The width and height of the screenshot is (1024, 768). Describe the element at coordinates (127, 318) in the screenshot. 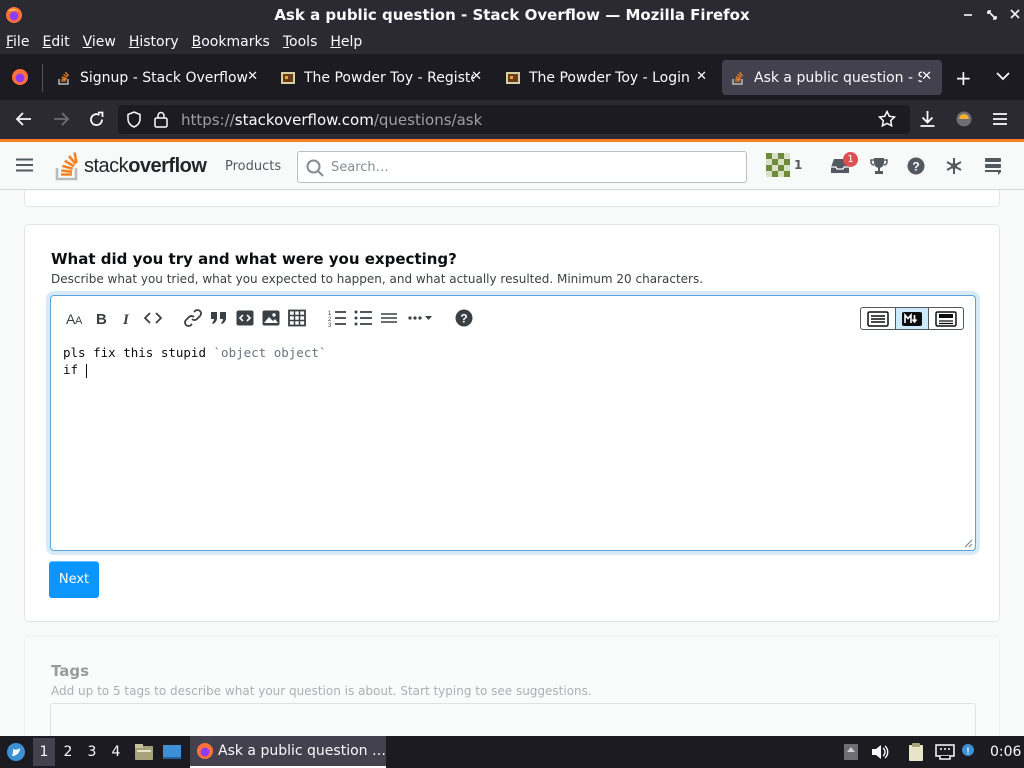

I see `italic-icon: I` at that location.